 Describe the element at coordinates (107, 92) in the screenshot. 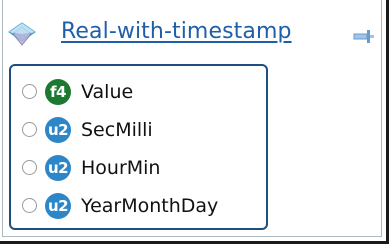

I see `field-label: Value` at that location.